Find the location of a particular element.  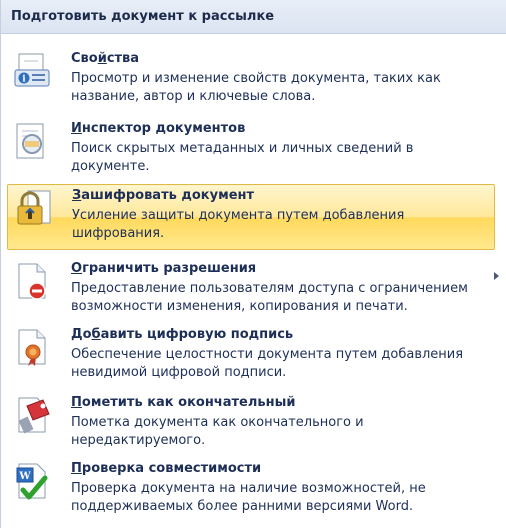

menu-item-title: Проверка совместимости is located at coordinates (166, 468).